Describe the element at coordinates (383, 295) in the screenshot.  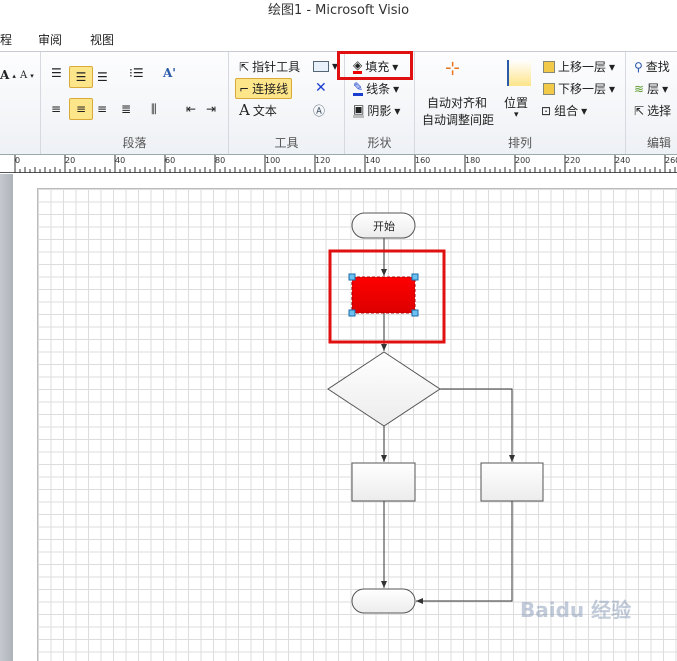
I see `selected-process-shape` at that location.